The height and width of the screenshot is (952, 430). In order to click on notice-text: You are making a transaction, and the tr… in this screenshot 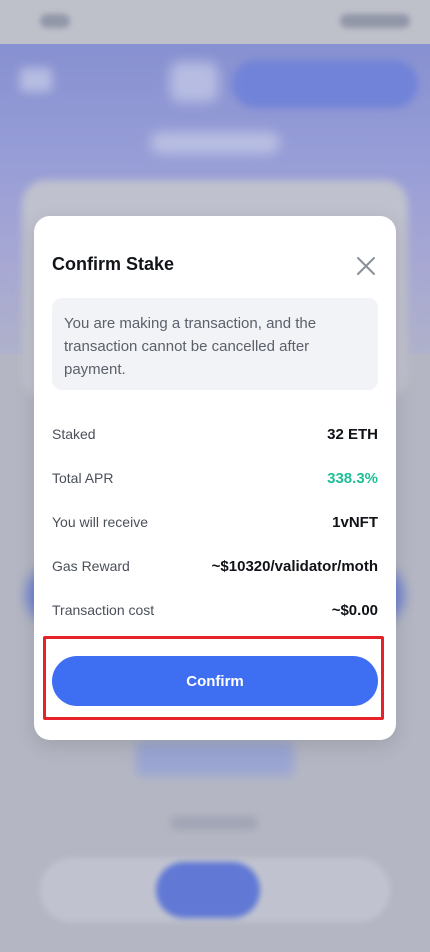, I will do `click(190, 346)`.